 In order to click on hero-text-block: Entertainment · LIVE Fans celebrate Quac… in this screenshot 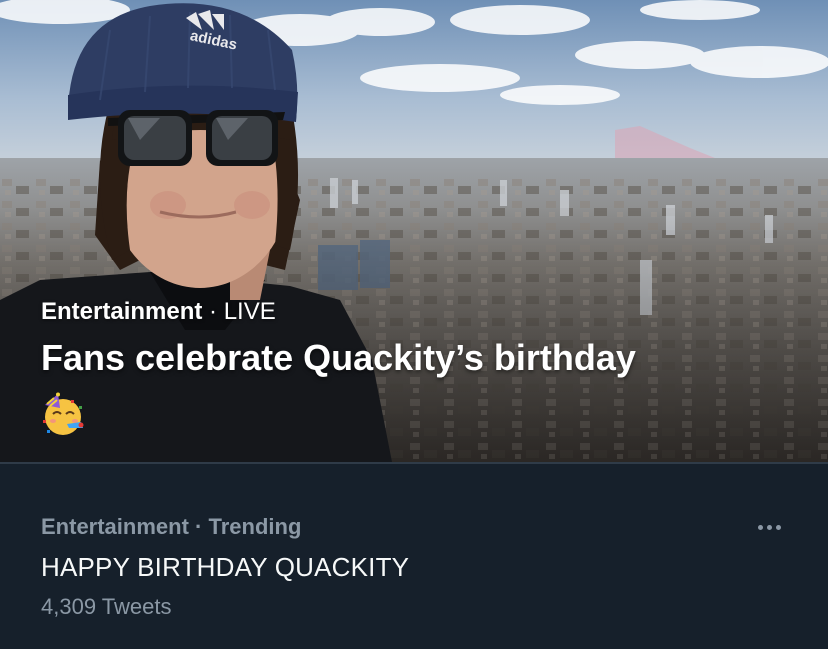, I will do `click(419, 338)`.